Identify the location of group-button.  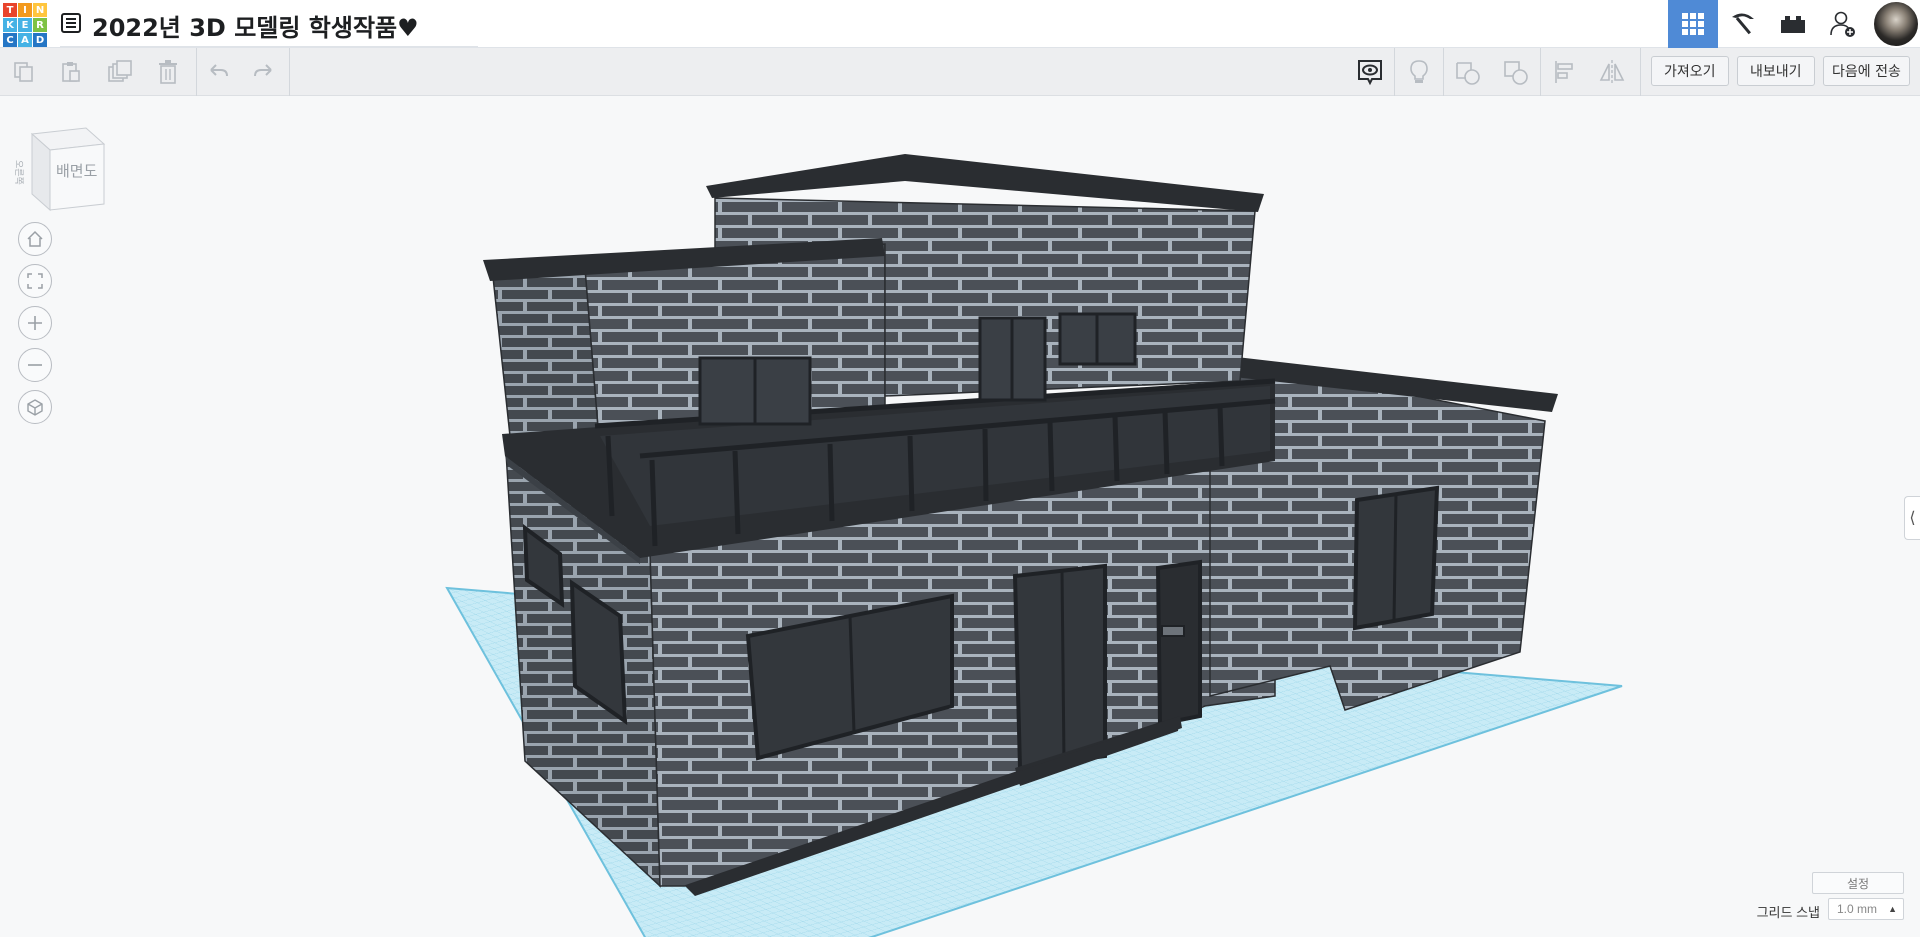
(1468, 72).